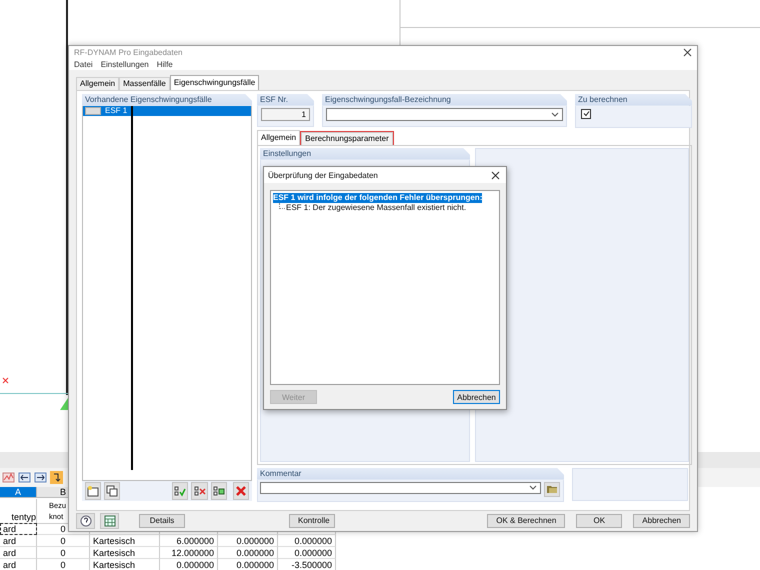 This screenshot has height=570, width=760. What do you see at coordinates (18, 492) in the screenshot?
I see `column-header: A` at bounding box center [18, 492].